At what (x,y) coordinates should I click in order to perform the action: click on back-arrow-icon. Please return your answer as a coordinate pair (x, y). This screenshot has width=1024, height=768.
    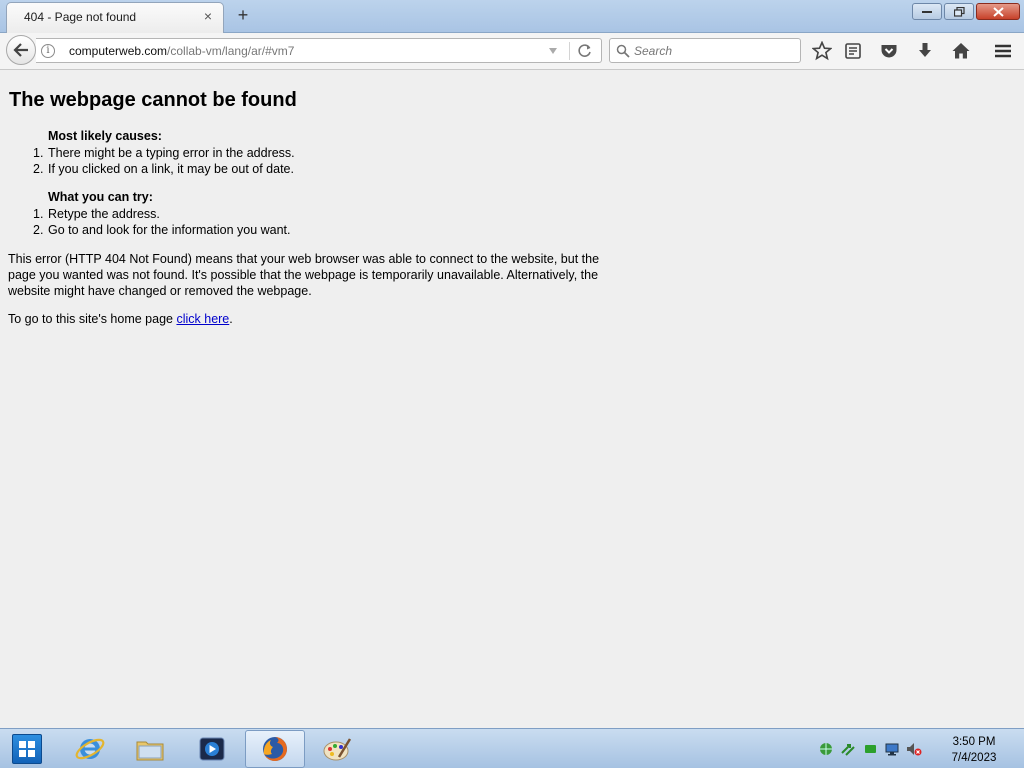
    Looking at the image, I should click on (20, 50).